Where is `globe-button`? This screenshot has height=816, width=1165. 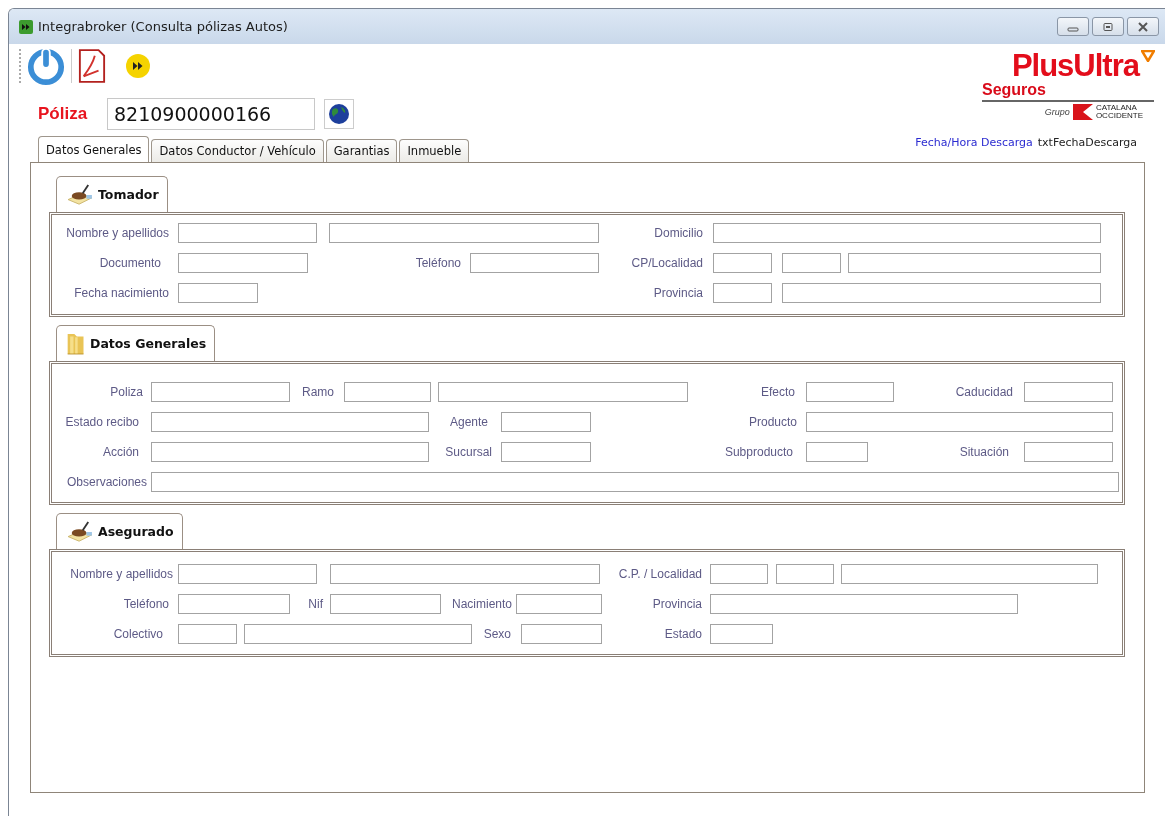
globe-button is located at coordinates (339, 114).